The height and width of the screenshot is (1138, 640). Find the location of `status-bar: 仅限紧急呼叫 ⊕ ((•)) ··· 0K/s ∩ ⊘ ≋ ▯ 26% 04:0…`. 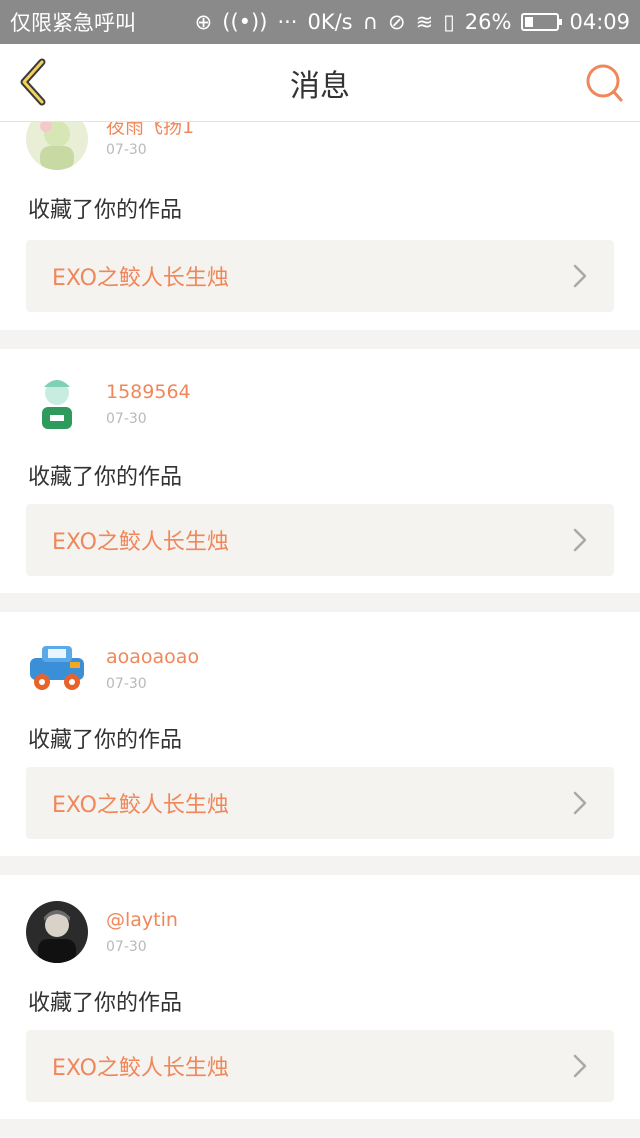

status-bar: 仅限紧急呼叫 ⊕ ((•)) ··· 0K/s ∩ ⊘ ≋ ▯ 26% 04:0… is located at coordinates (320, 22).